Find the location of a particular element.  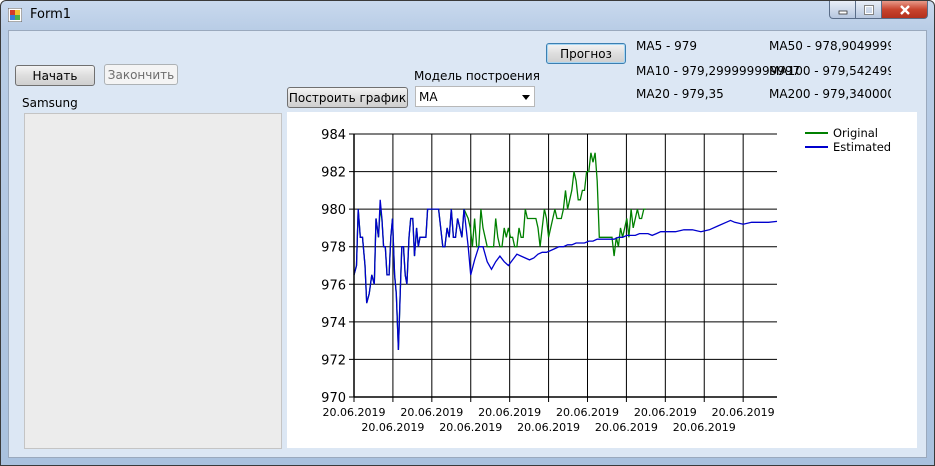

model-select: MA is located at coordinates (475, 96).